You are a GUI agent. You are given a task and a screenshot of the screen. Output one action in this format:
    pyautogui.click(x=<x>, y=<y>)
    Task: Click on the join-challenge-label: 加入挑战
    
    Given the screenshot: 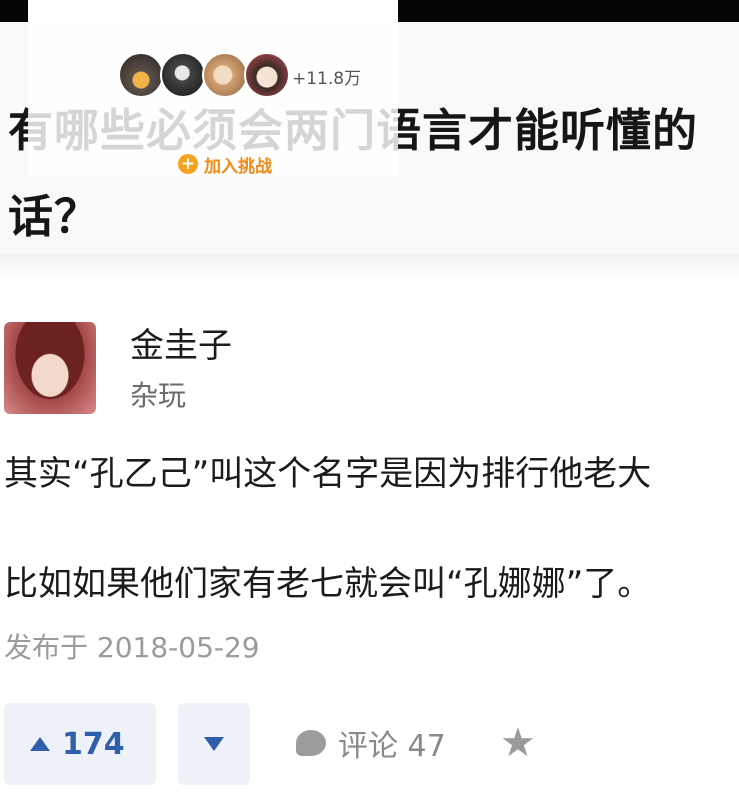 What is the action you would take?
    pyautogui.click(x=238, y=166)
    